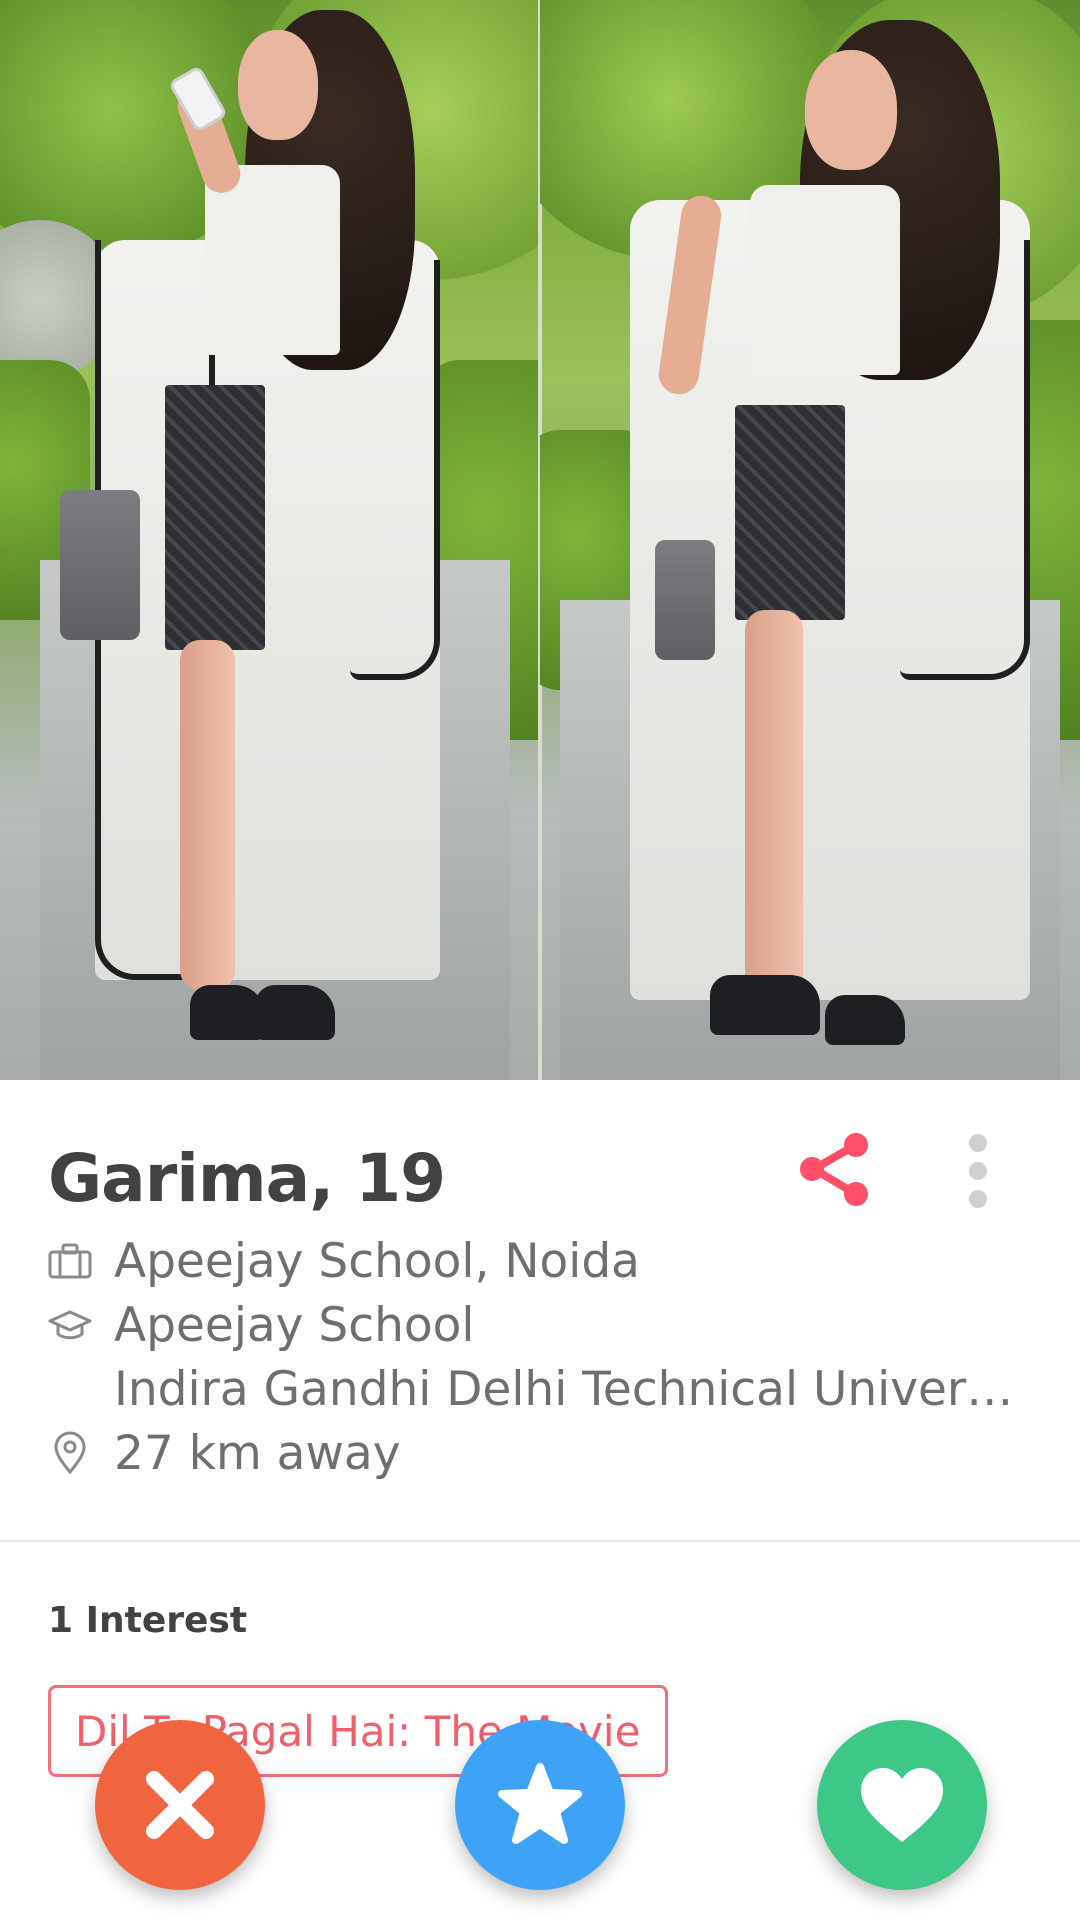 This screenshot has height=1920, width=1080. Describe the element at coordinates (148, 1620) in the screenshot. I see `interests-title: 1 Interest` at that location.